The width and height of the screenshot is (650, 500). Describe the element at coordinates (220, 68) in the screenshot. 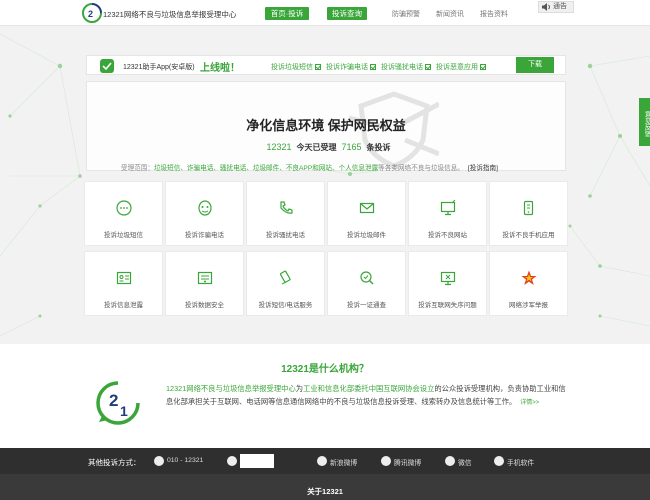

I see `app-online-text: 上线啦！` at that location.